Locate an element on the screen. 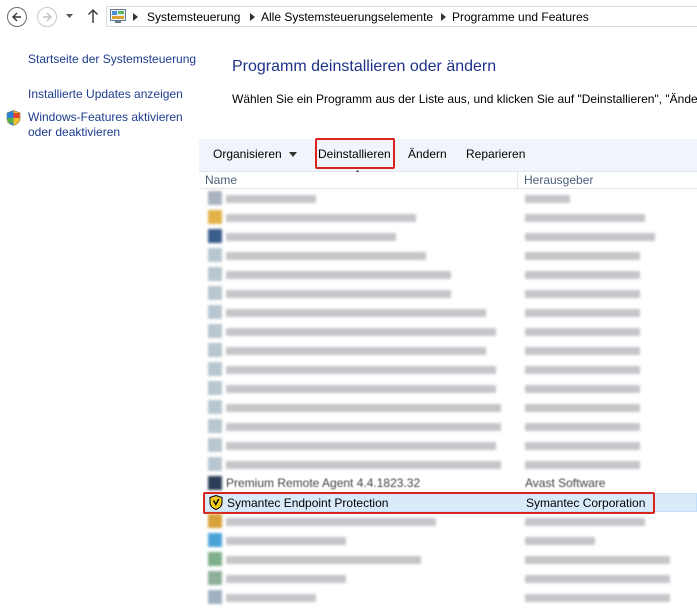 The width and height of the screenshot is (697, 612). up-arrow-icon is located at coordinates (93, 16).